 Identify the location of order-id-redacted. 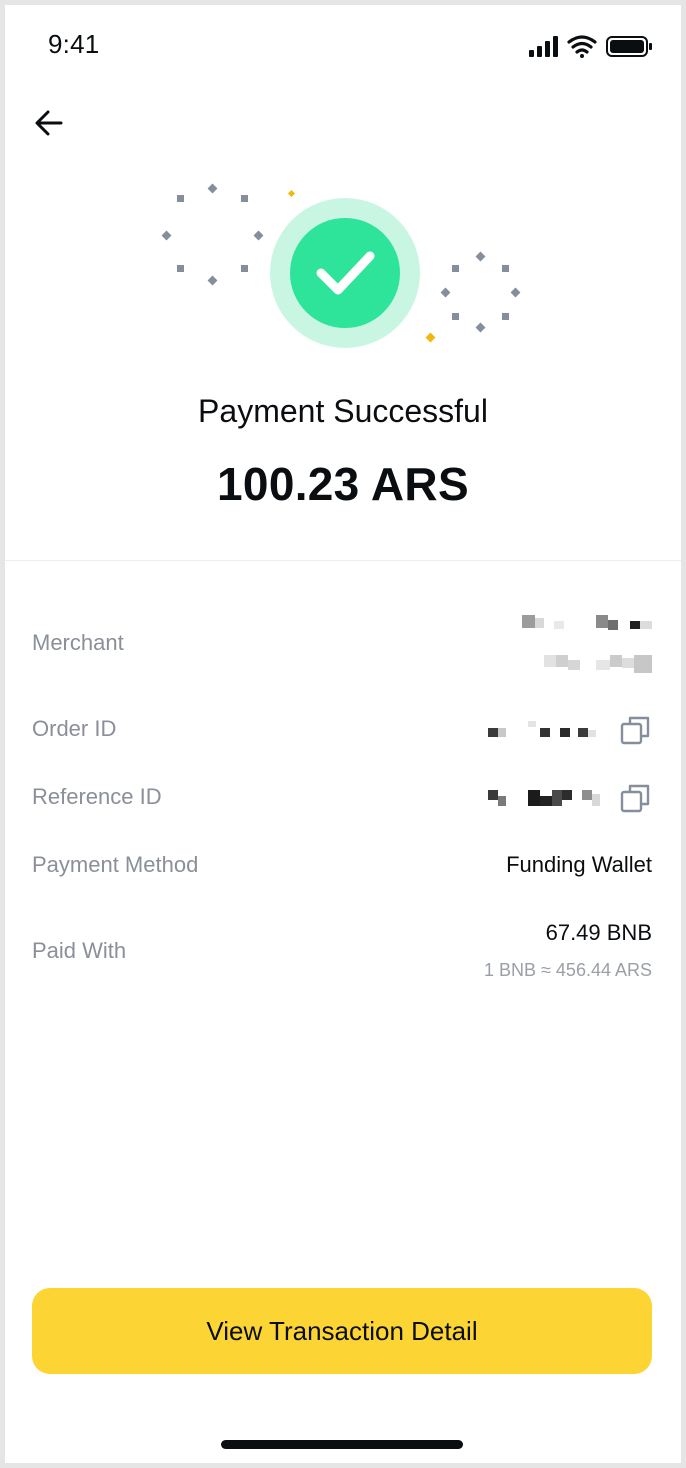
(548, 730).